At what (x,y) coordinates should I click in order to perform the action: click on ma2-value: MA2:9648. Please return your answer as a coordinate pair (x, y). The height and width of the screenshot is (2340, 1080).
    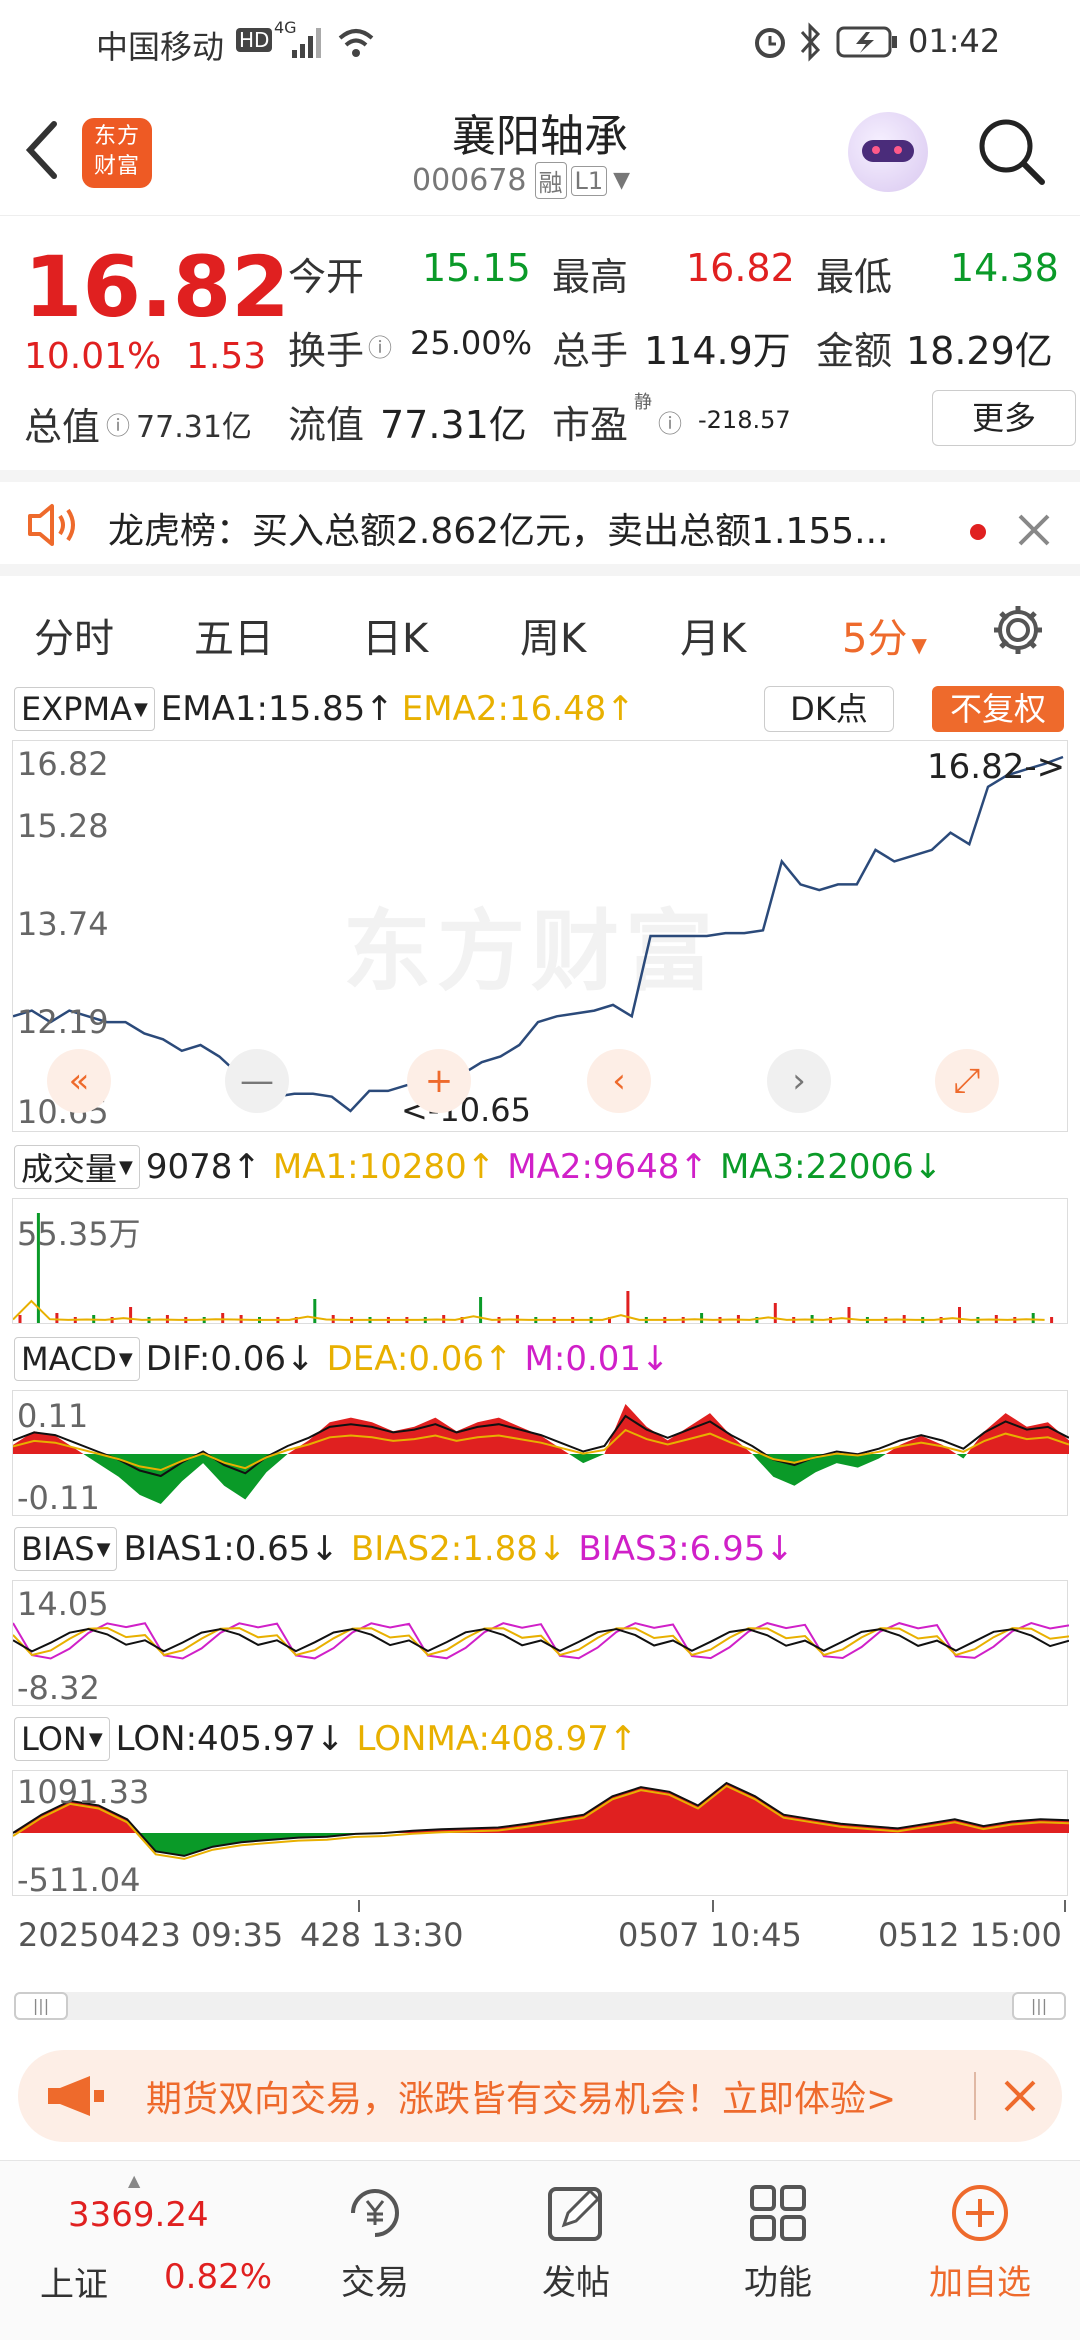
    Looking at the image, I should click on (593, 1167).